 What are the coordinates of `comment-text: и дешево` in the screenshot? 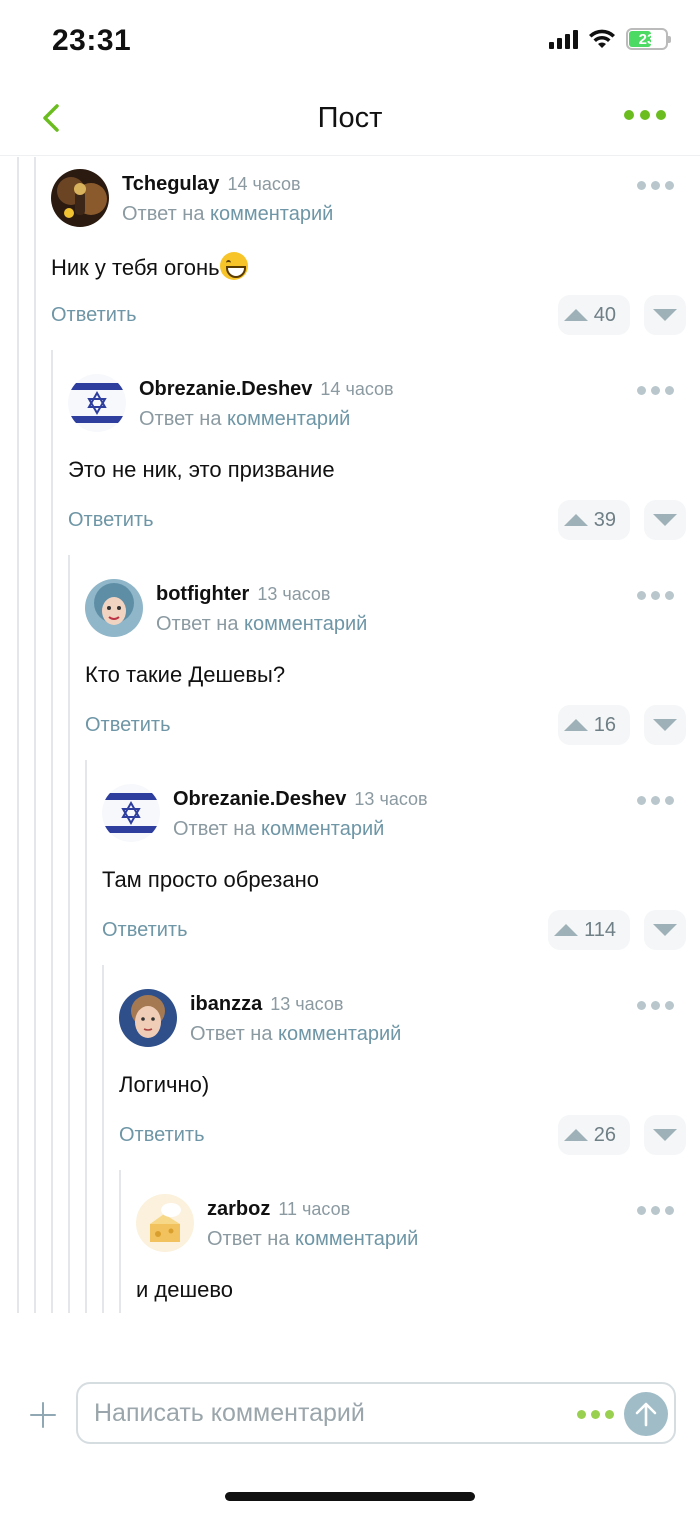 It's located at (185, 1289).